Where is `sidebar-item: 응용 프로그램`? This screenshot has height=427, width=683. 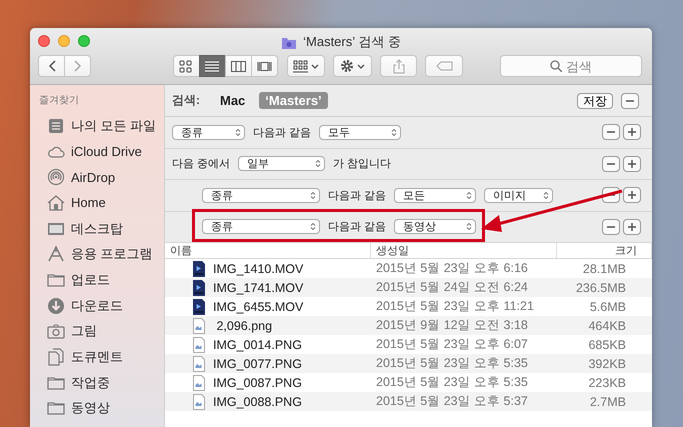 sidebar-item: 응용 프로그램 is located at coordinates (101, 254).